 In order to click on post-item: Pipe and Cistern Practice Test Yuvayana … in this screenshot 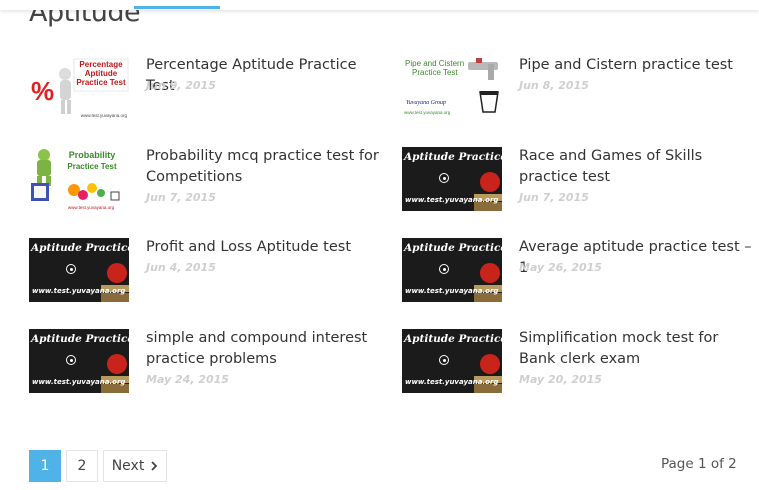, I will do `click(580, 91)`.